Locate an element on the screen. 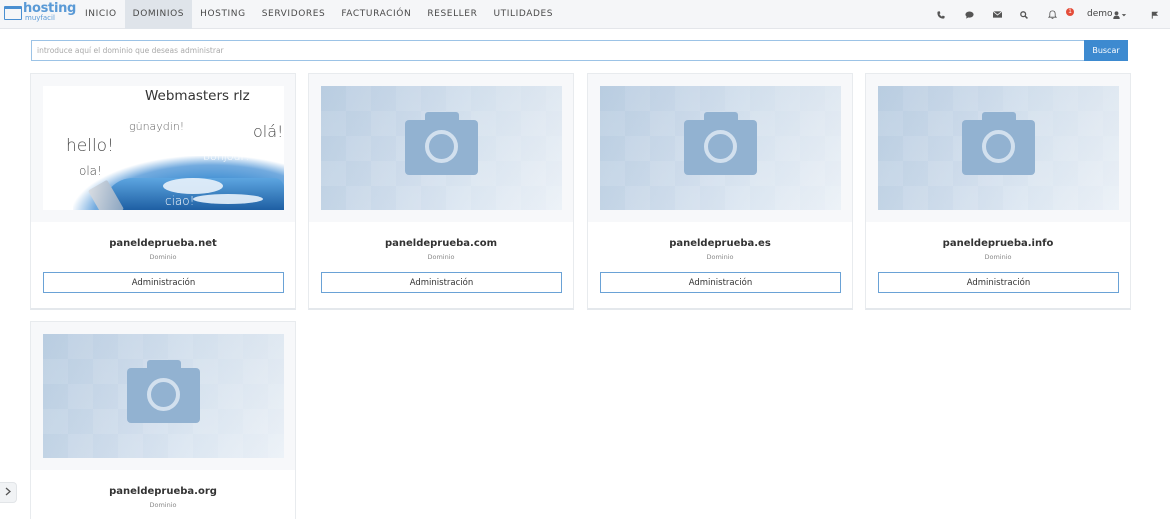 The image size is (1170, 519). domain-search-bar: Buscar is located at coordinates (579, 50).